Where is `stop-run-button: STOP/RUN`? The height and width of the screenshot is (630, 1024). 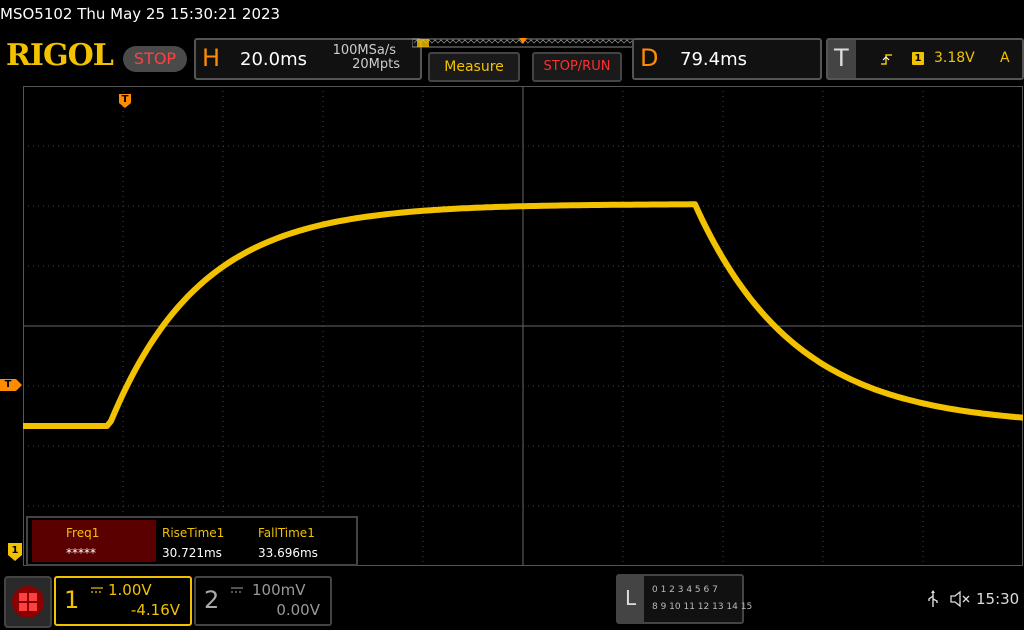 stop-run-button: STOP/RUN is located at coordinates (577, 67).